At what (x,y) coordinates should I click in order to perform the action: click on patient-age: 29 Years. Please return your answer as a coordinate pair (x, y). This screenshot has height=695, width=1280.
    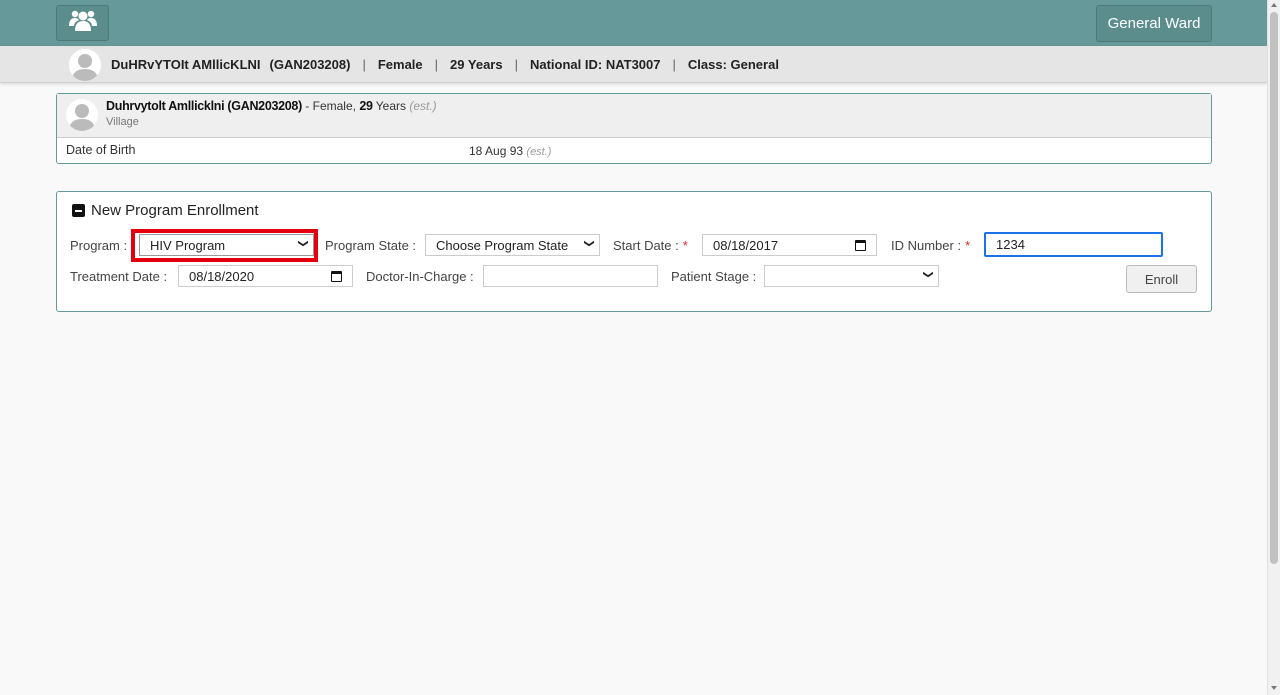
    Looking at the image, I should click on (476, 64).